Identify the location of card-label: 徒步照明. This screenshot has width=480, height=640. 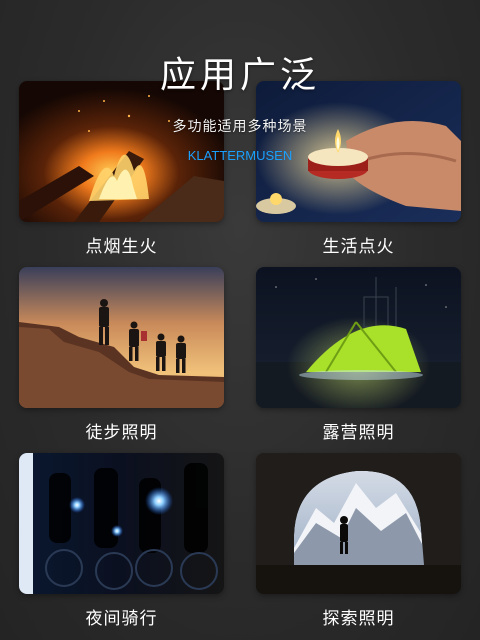
(121, 433).